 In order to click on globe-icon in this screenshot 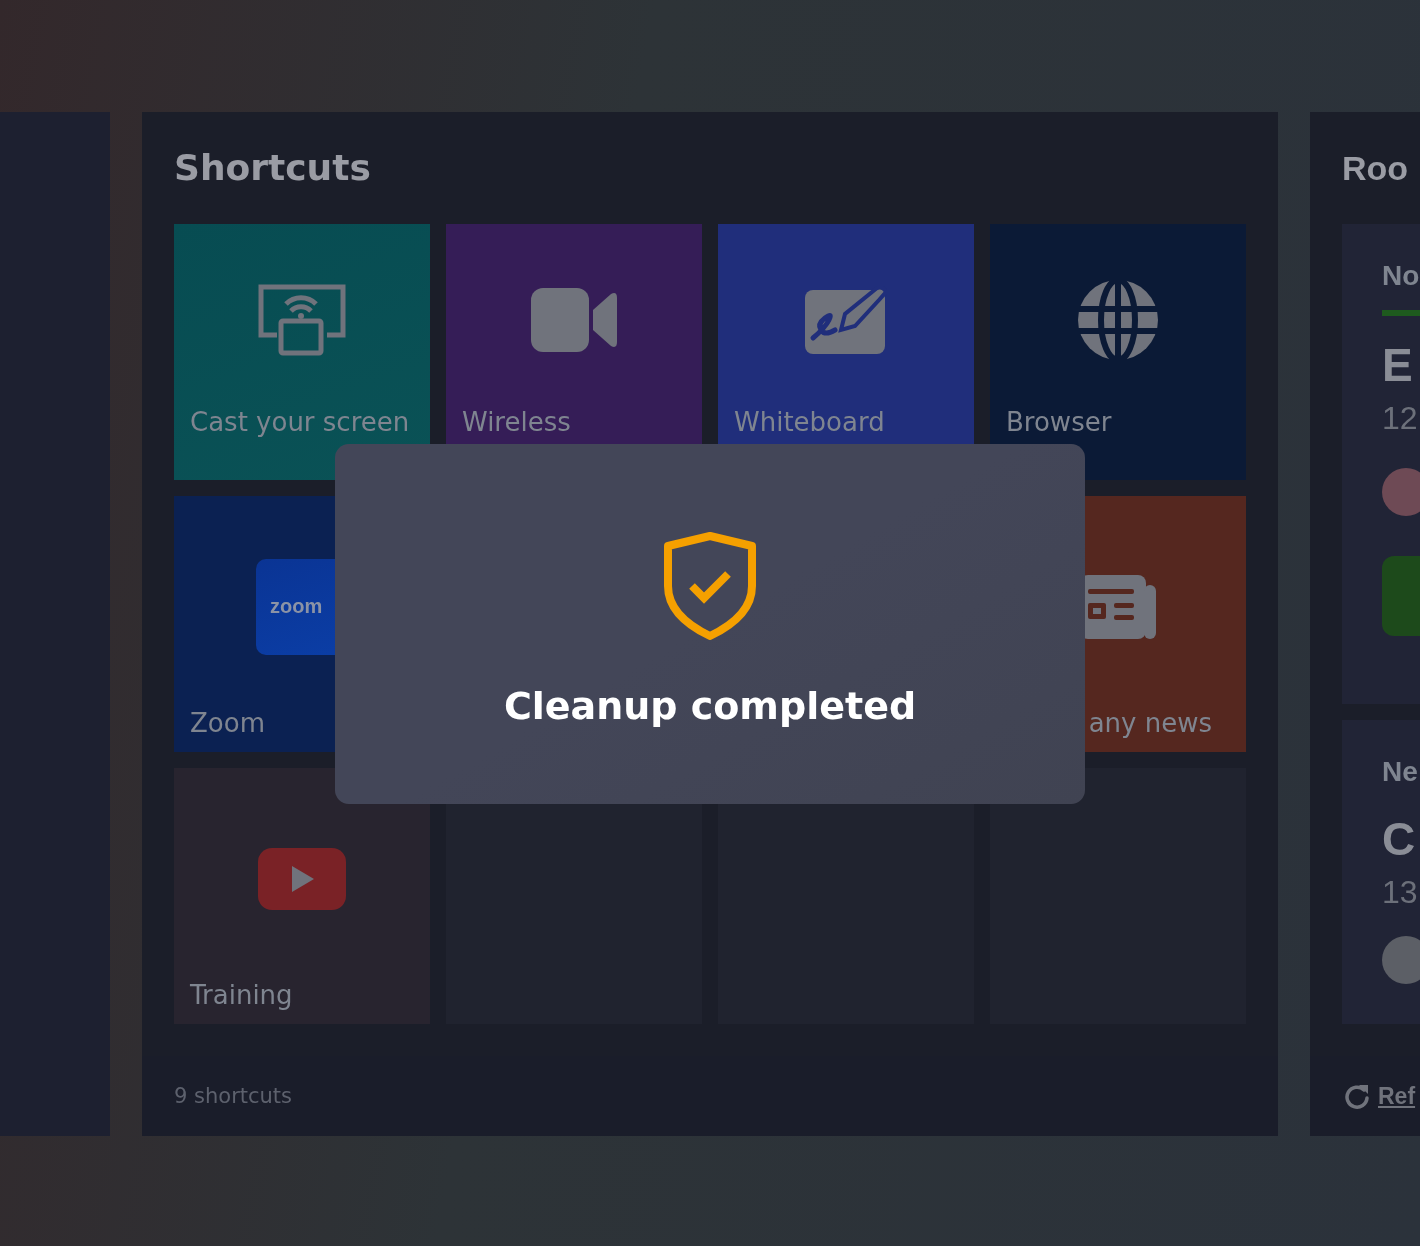, I will do `click(1118, 320)`.